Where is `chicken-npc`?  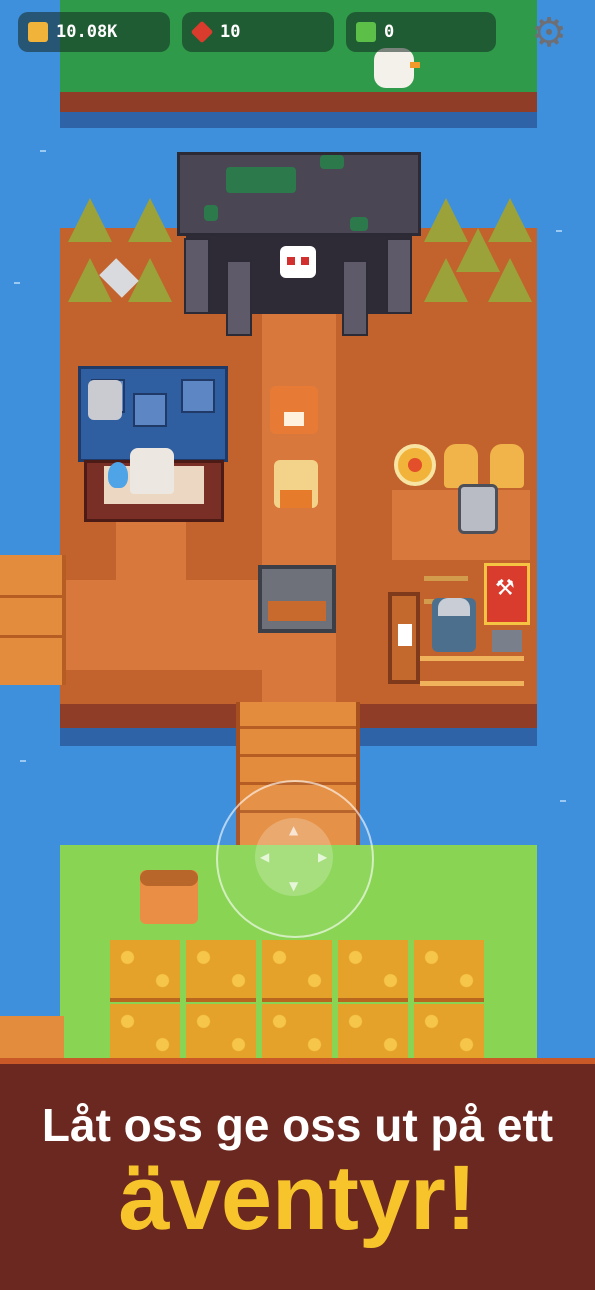
chicken-npc is located at coordinates (397, 68).